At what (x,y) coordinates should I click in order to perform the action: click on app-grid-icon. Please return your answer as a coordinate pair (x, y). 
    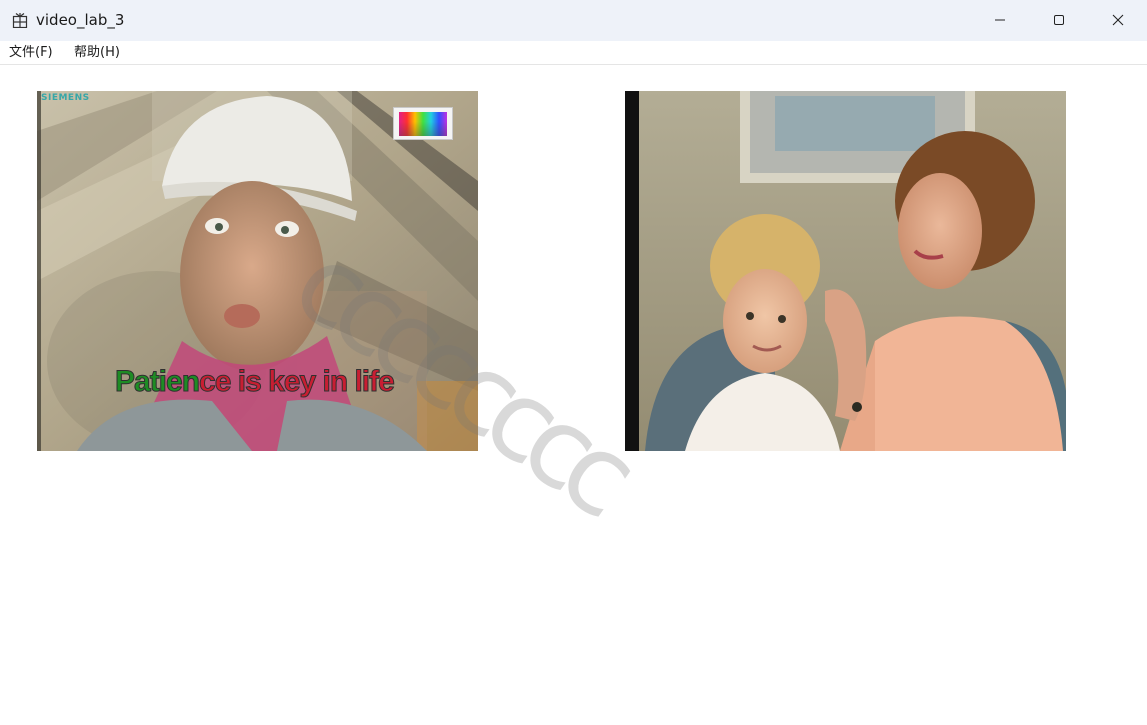
    Looking at the image, I should click on (20, 20).